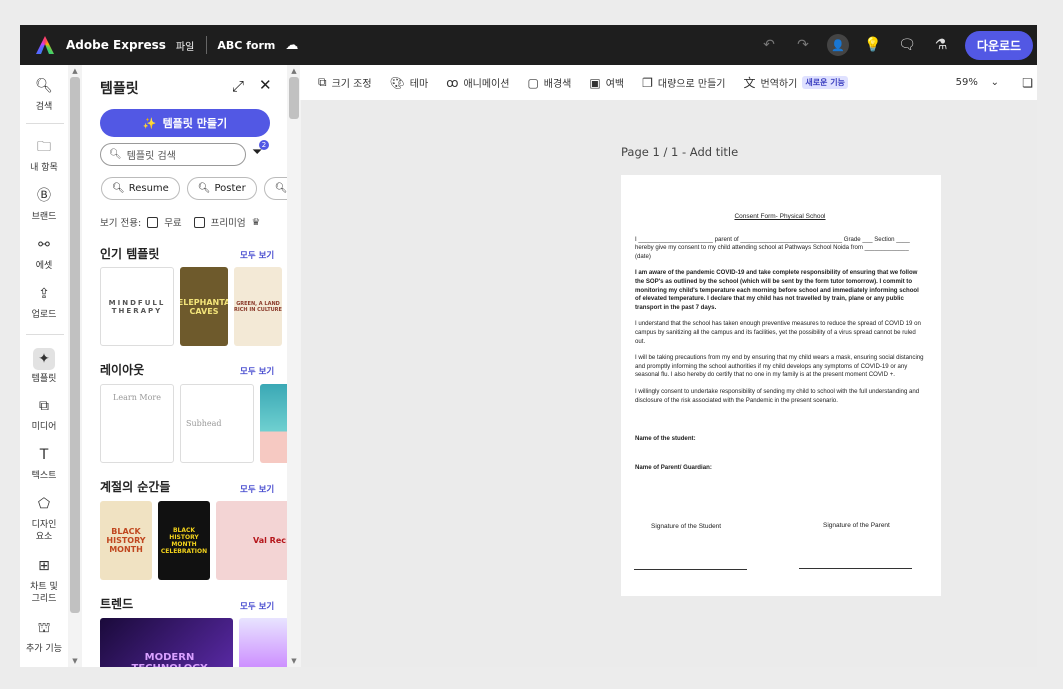 This screenshot has height=689, width=1063. I want to click on premium-checkbox, so click(199, 222).